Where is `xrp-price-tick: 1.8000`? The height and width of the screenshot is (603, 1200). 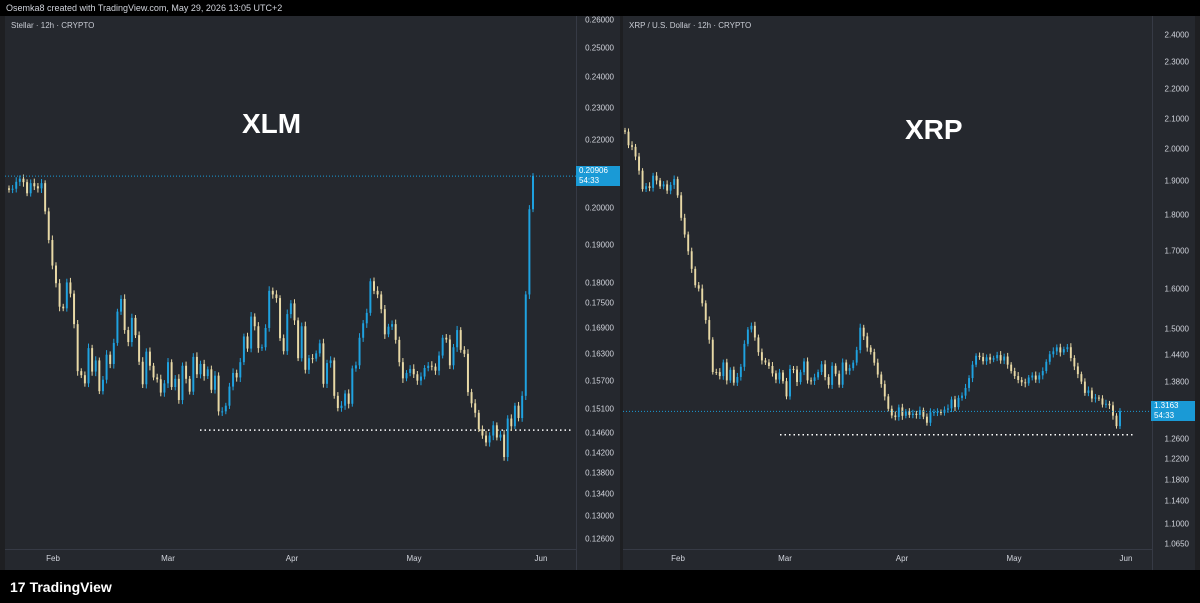
xrp-price-tick: 1.8000 is located at coordinates (1176, 215).